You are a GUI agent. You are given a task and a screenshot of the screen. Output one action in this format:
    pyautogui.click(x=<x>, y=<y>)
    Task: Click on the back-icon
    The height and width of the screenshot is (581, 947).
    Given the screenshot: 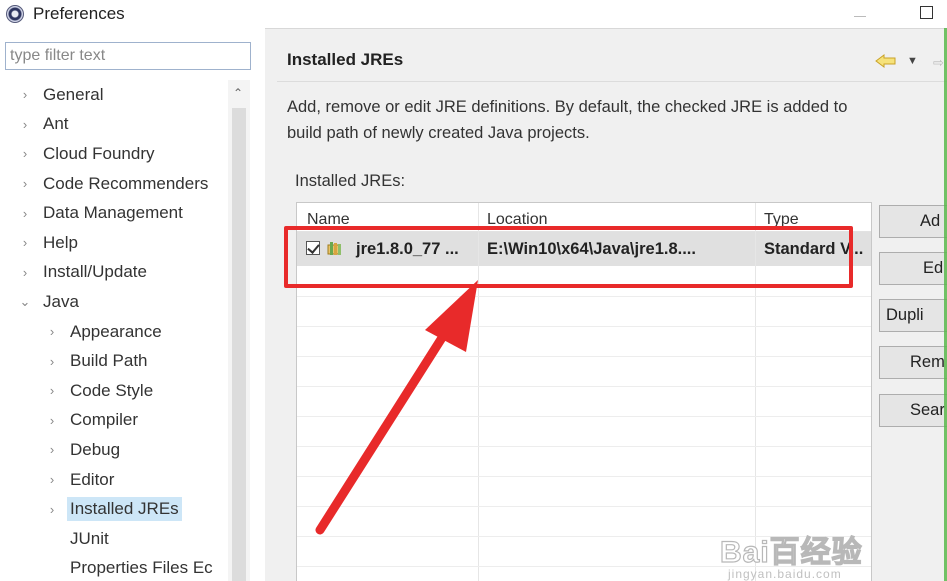 What is the action you would take?
    pyautogui.click(x=886, y=61)
    